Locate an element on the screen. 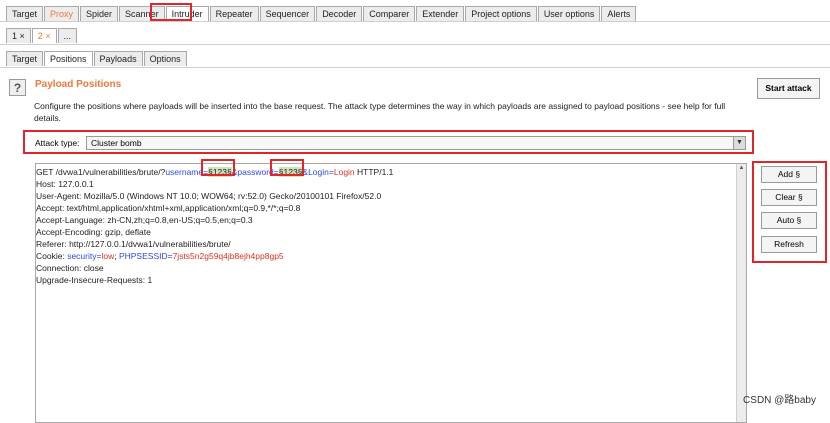  tab-alerts: Alerts is located at coordinates (619, 13).